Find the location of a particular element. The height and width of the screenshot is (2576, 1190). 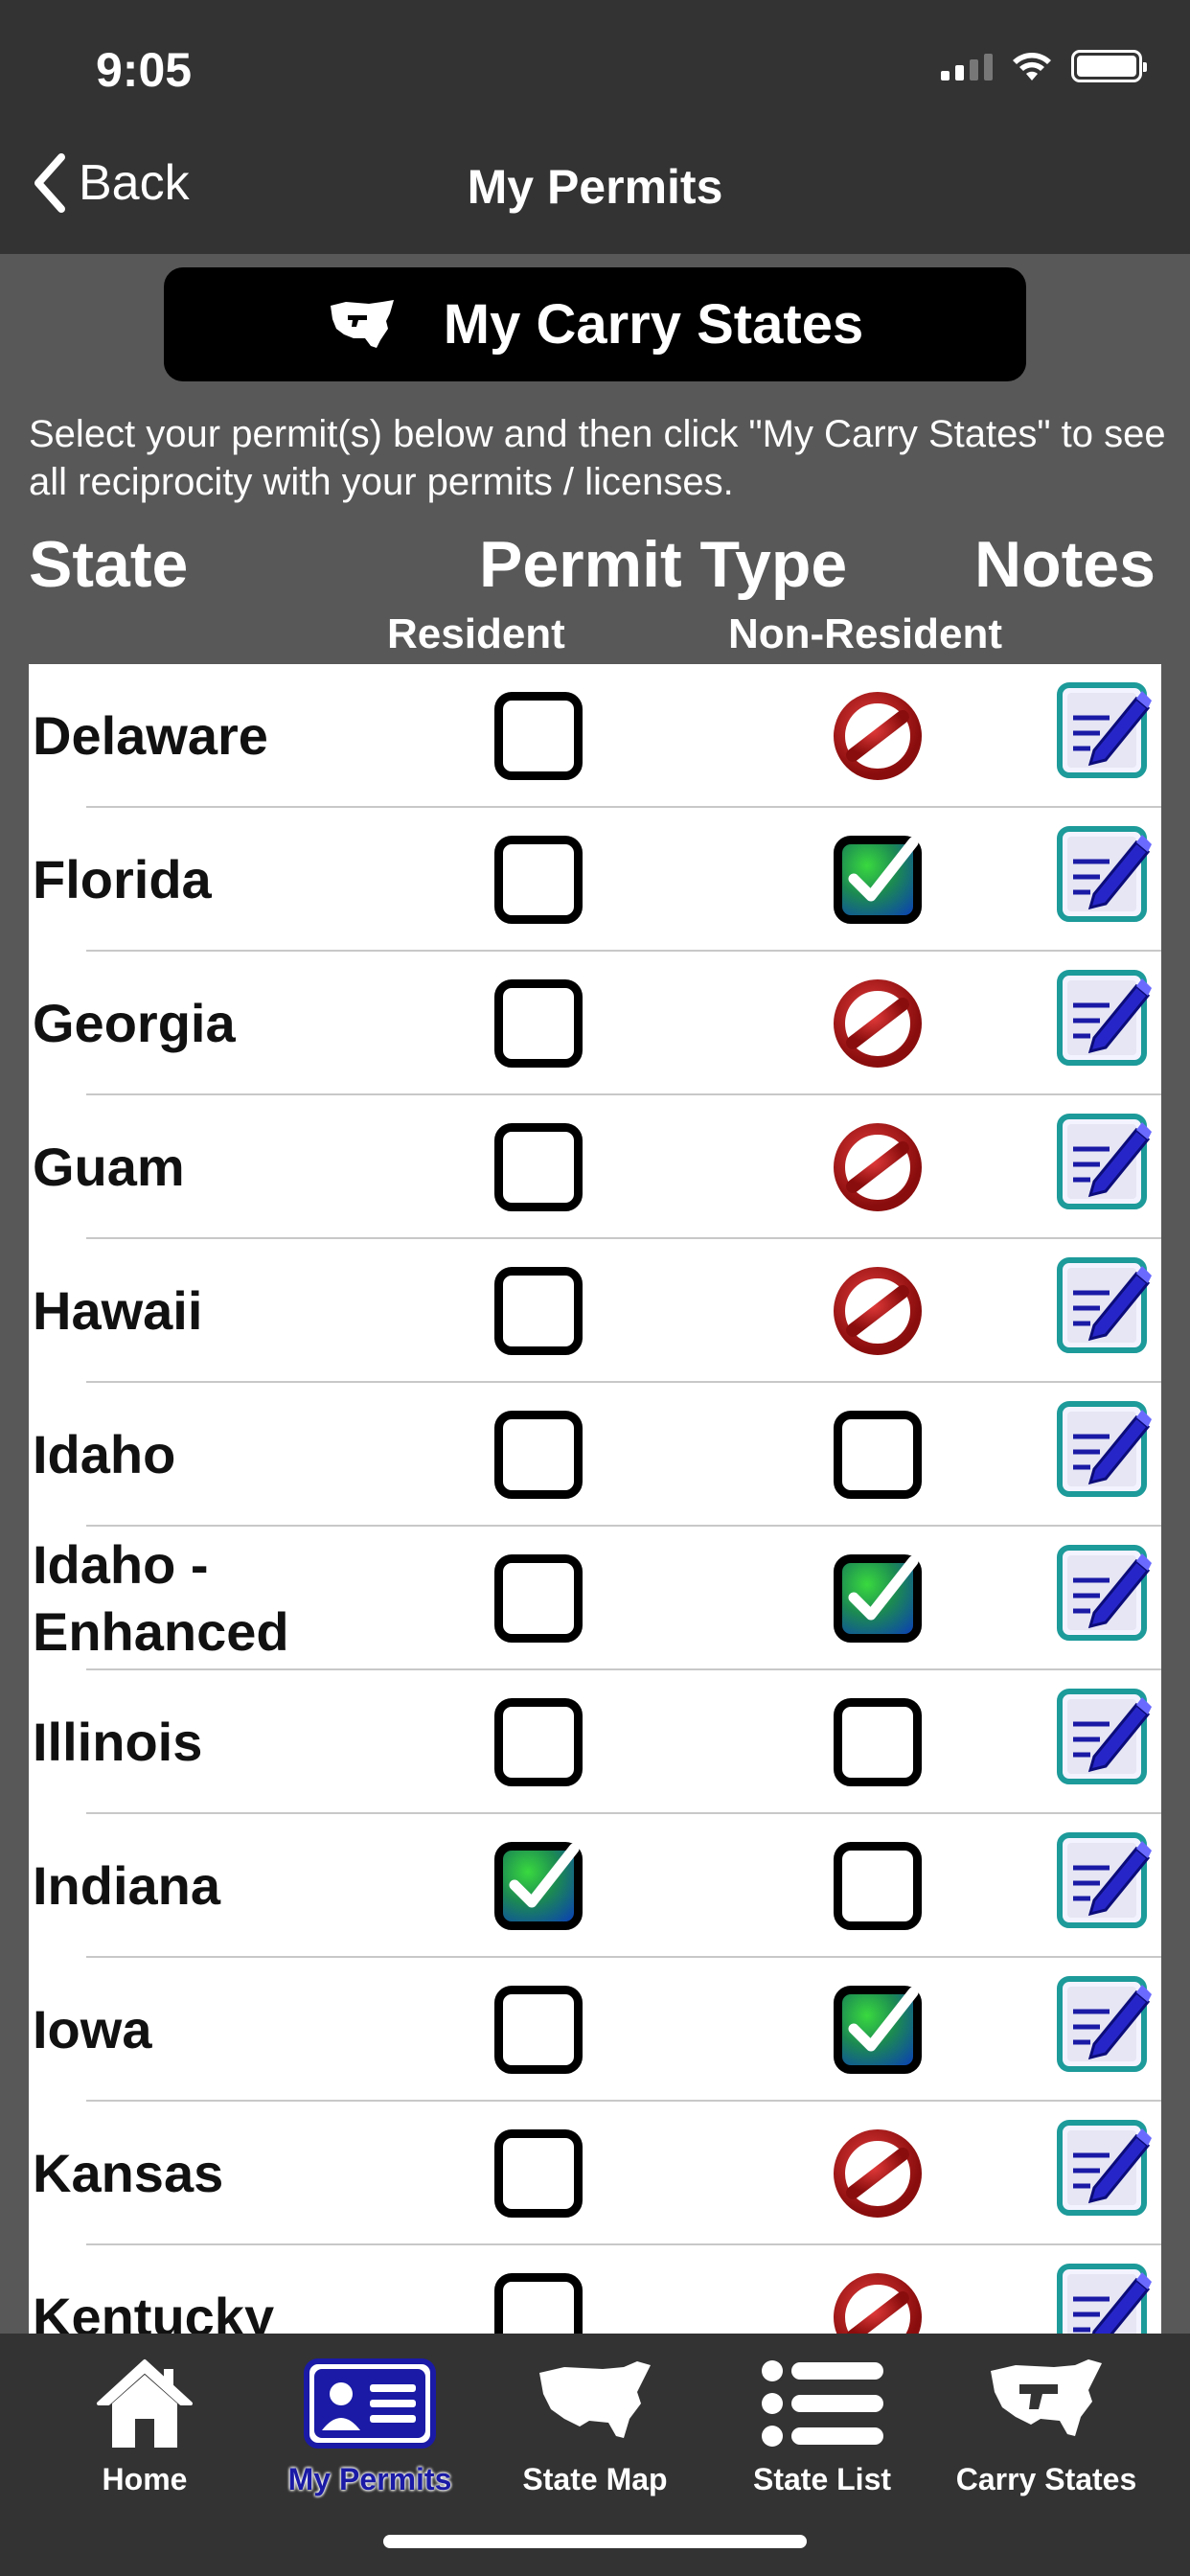

state-name: Georgia is located at coordinates (135, 1023).